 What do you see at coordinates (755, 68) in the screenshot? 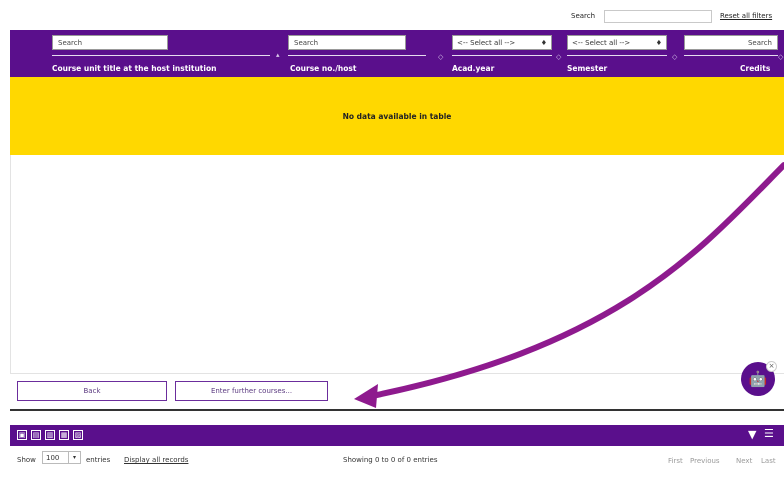
I see `column-header-credits: Credits` at bounding box center [755, 68].